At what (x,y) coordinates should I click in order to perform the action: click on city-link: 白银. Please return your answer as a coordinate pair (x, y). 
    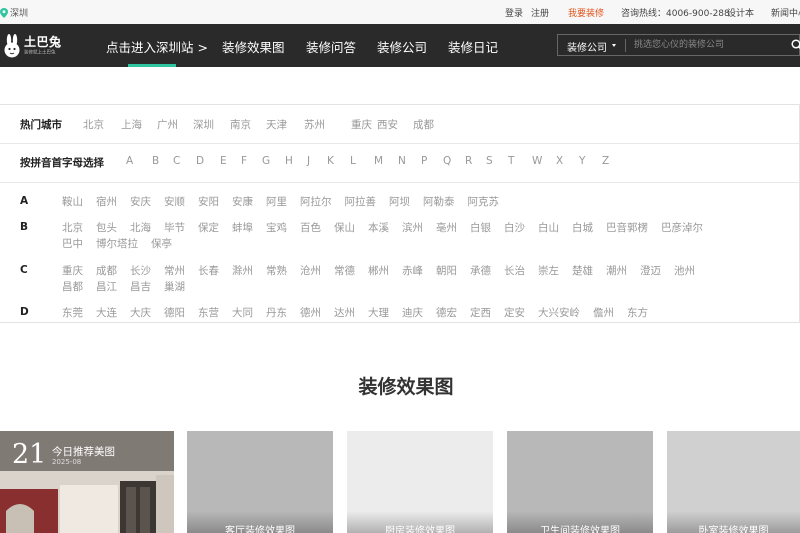
    Looking at the image, I should click on (480, 227).